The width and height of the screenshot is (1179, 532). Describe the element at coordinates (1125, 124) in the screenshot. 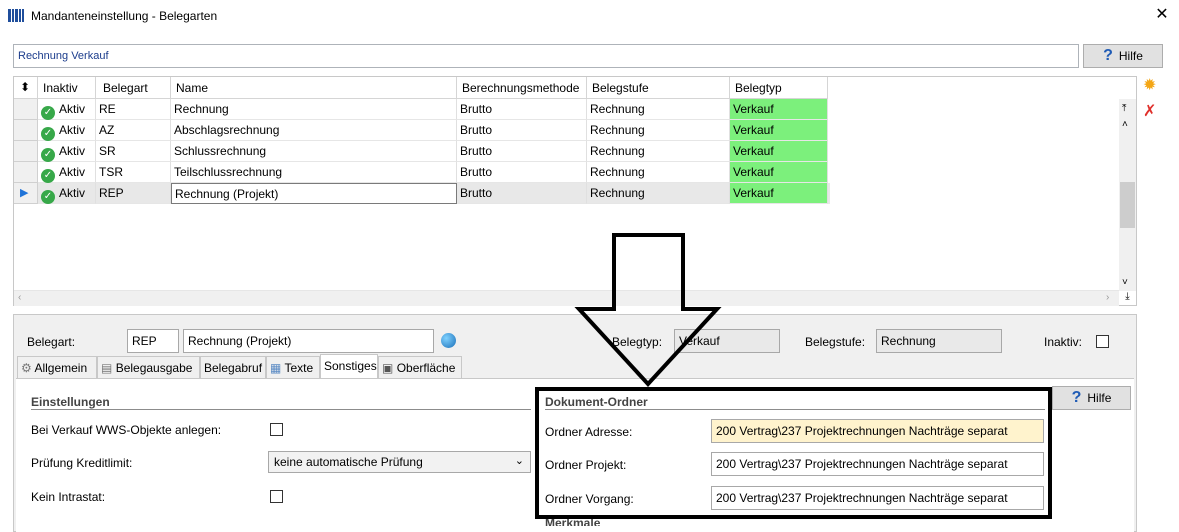

I see `scroll-up-icon: ˄` at that location.